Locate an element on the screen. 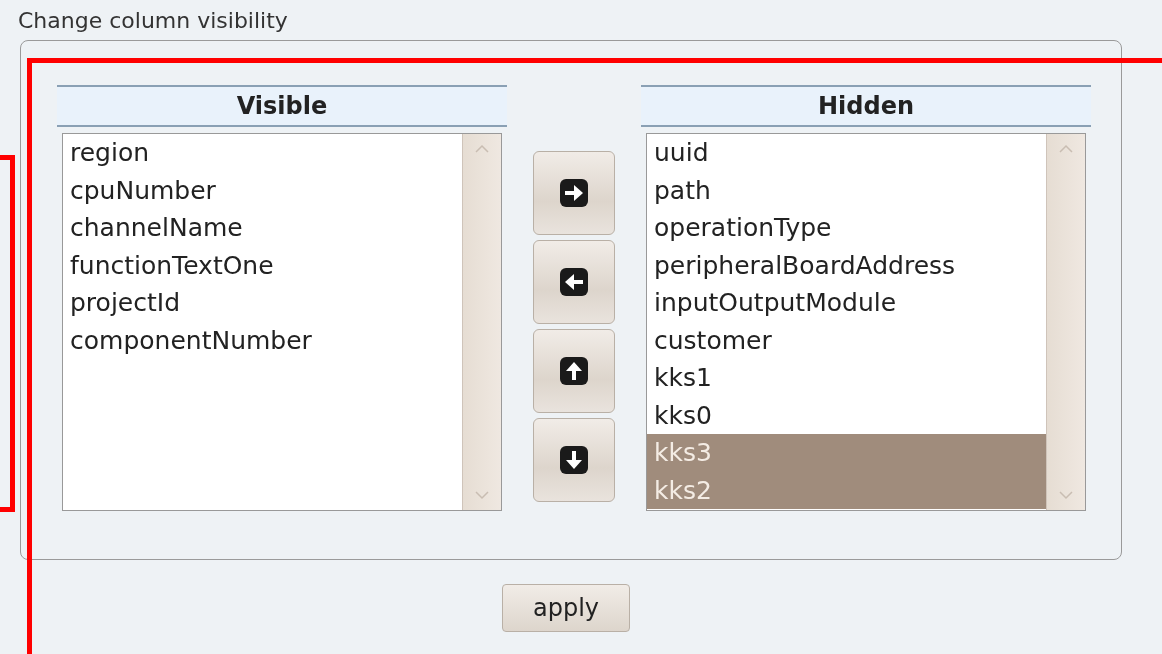  list-item: cpuNumber is located at coordinates (262, 190).